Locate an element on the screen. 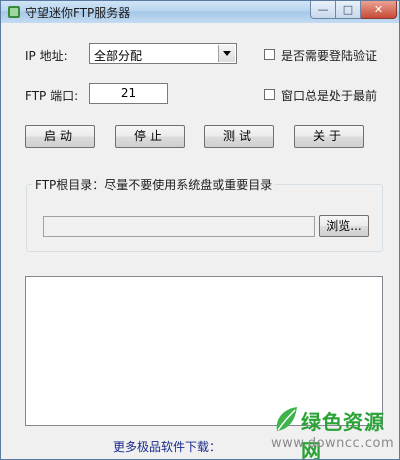  ip-select-value: 全部分配 is located at coordinates (118, 56).